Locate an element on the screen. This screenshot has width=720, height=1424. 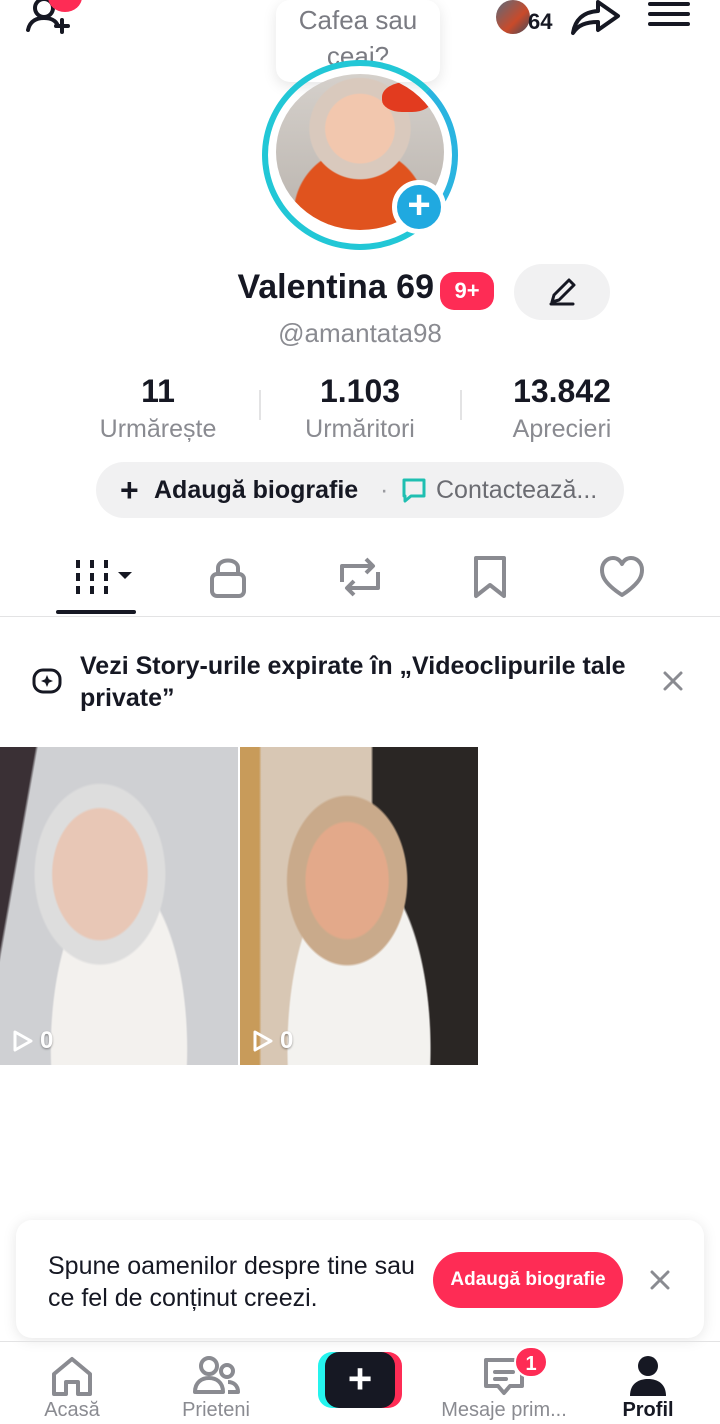
heart-icon is located at coordinates (622, 576).